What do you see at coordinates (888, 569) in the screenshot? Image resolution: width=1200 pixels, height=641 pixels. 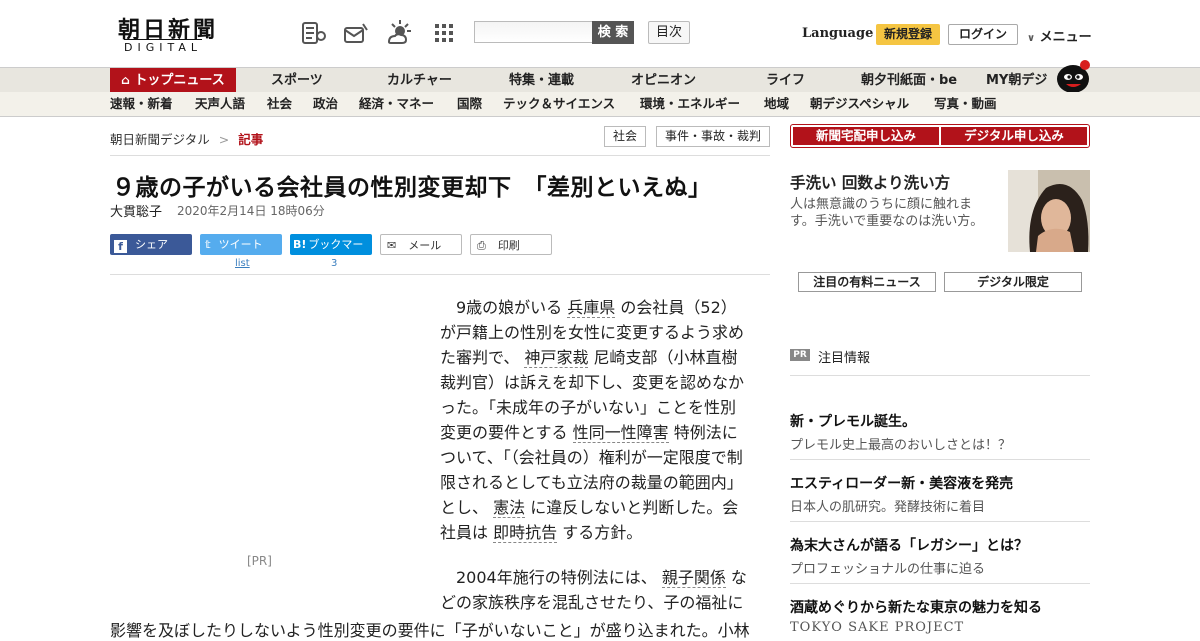 I see `ad-desc: プロフェッショナルの仕事に迫る` at bounding box center [888, 569].